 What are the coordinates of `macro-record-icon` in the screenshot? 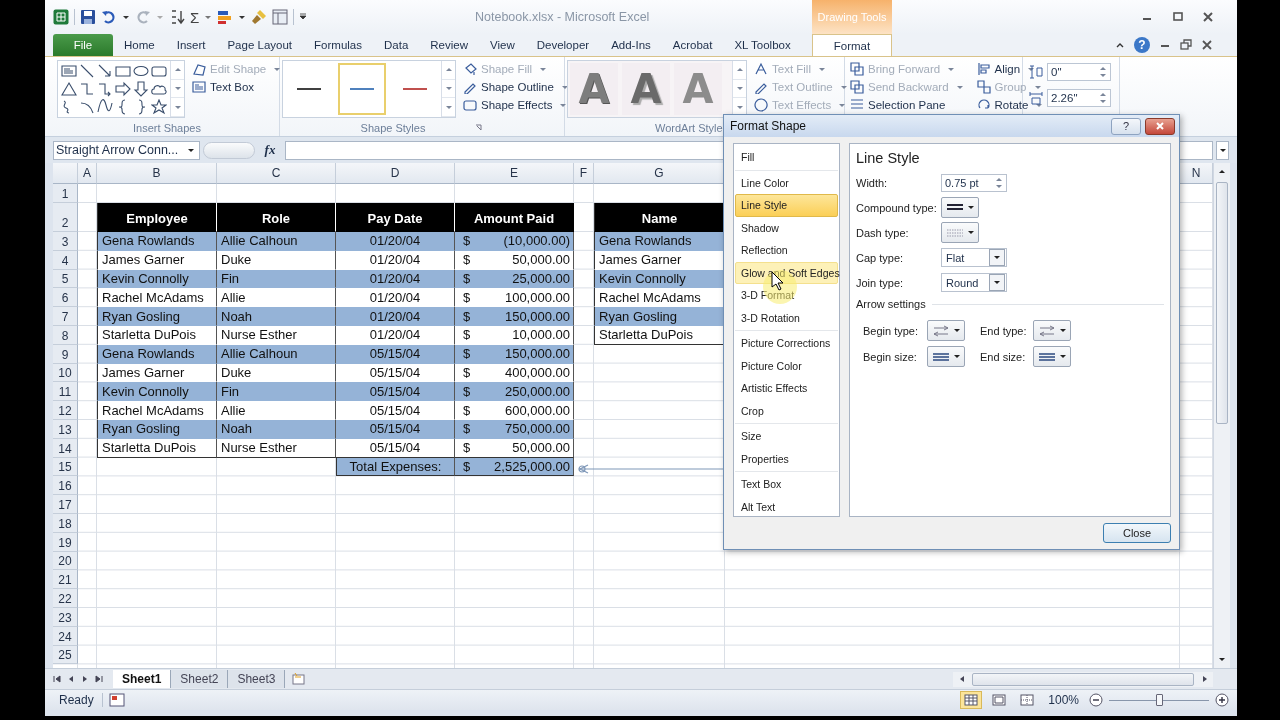 It's located at (116, 700).